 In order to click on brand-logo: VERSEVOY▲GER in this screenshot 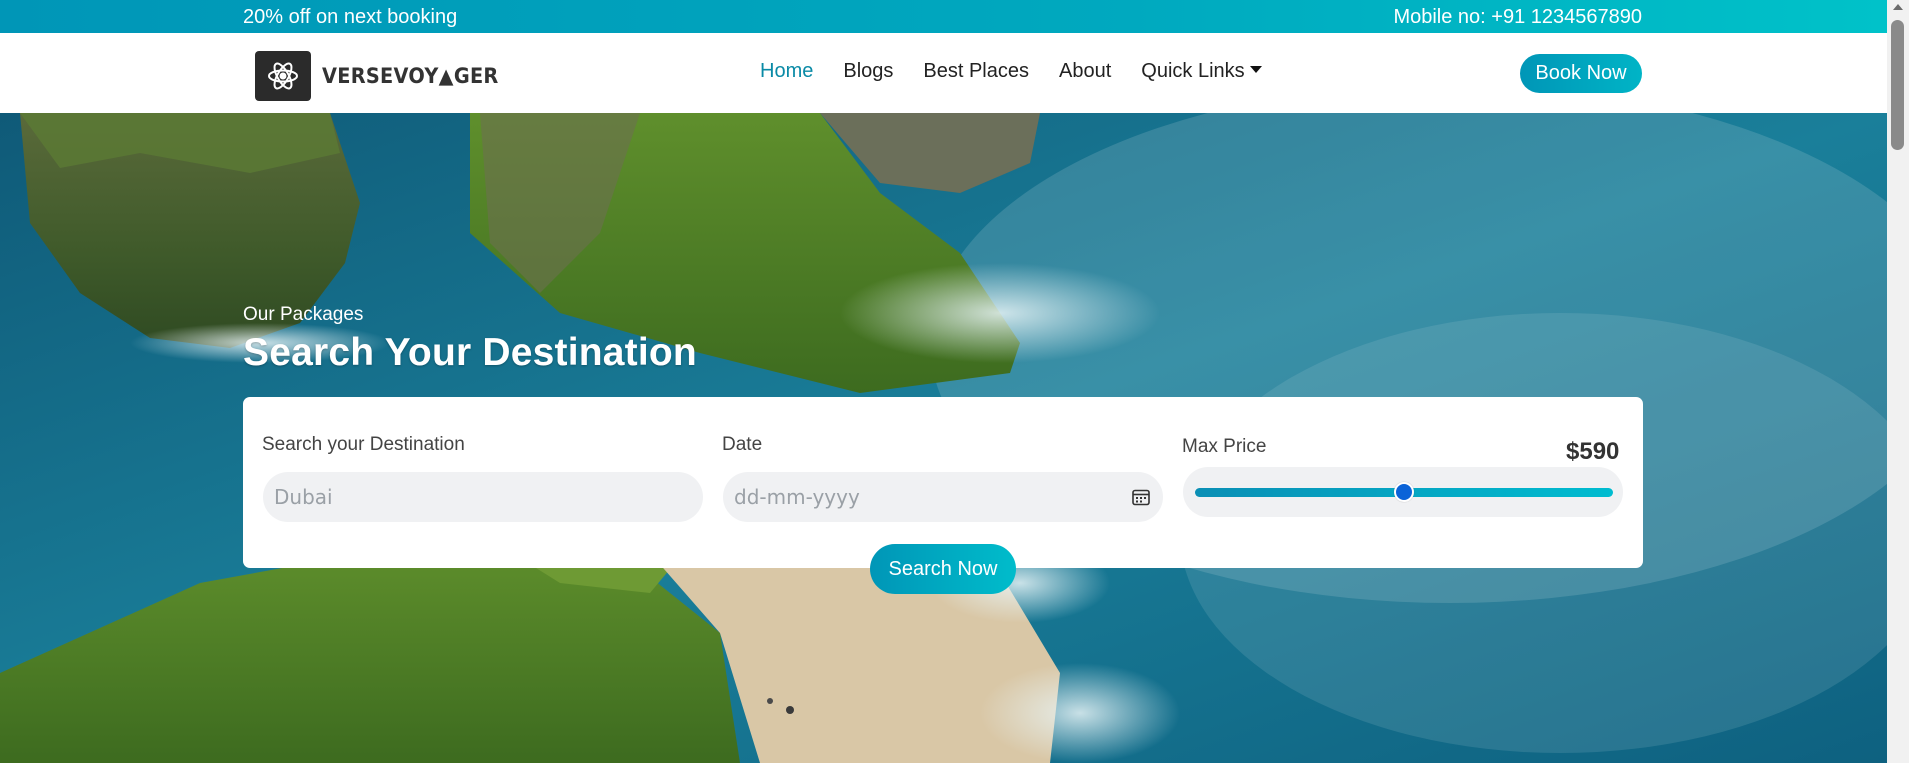, I will do `click(384, 76)`.